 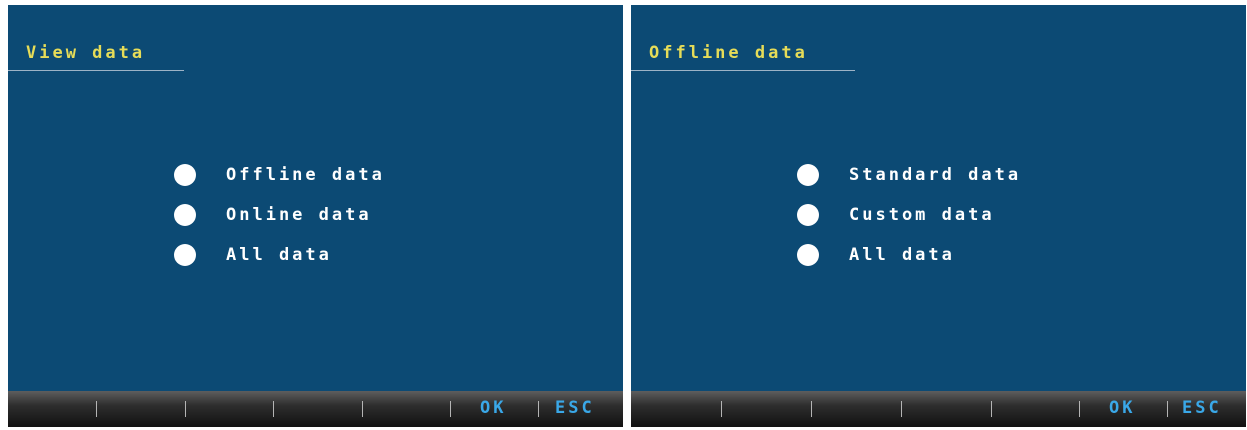 I want to click on menu-item-custom-data: Custom data, so click(x=909, y=215).